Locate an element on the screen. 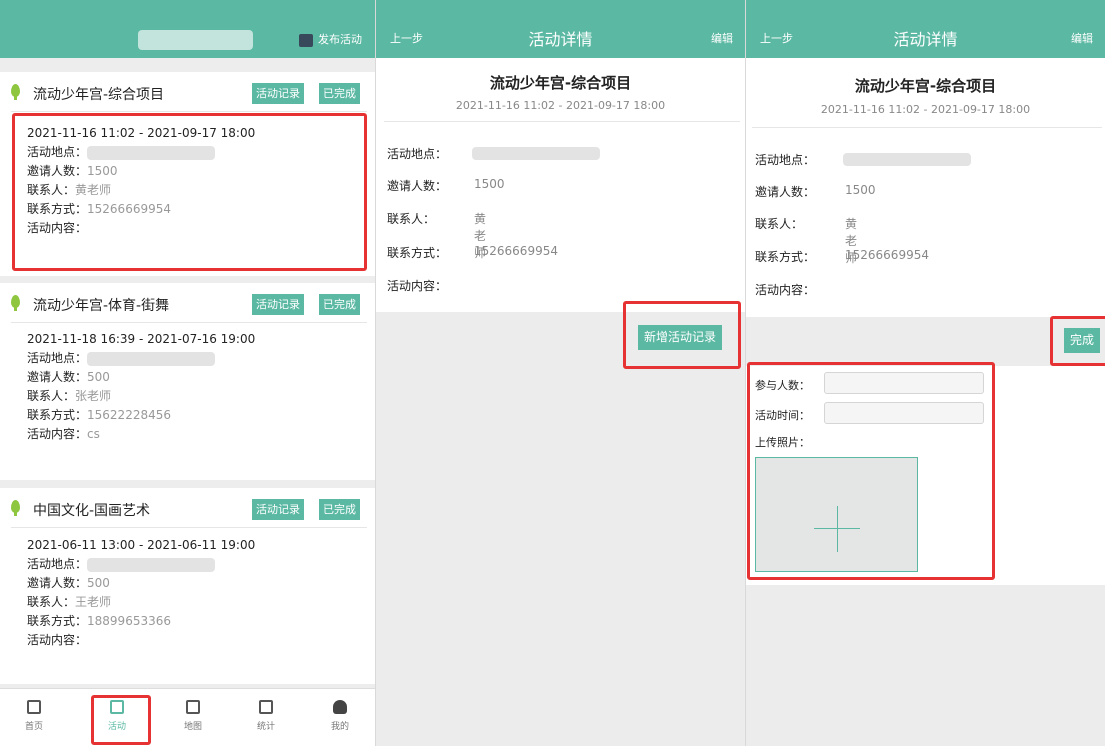 The height and width of the screenshot is (746, 1105). nav-label: 统计 is located at coordinates (265, 727).